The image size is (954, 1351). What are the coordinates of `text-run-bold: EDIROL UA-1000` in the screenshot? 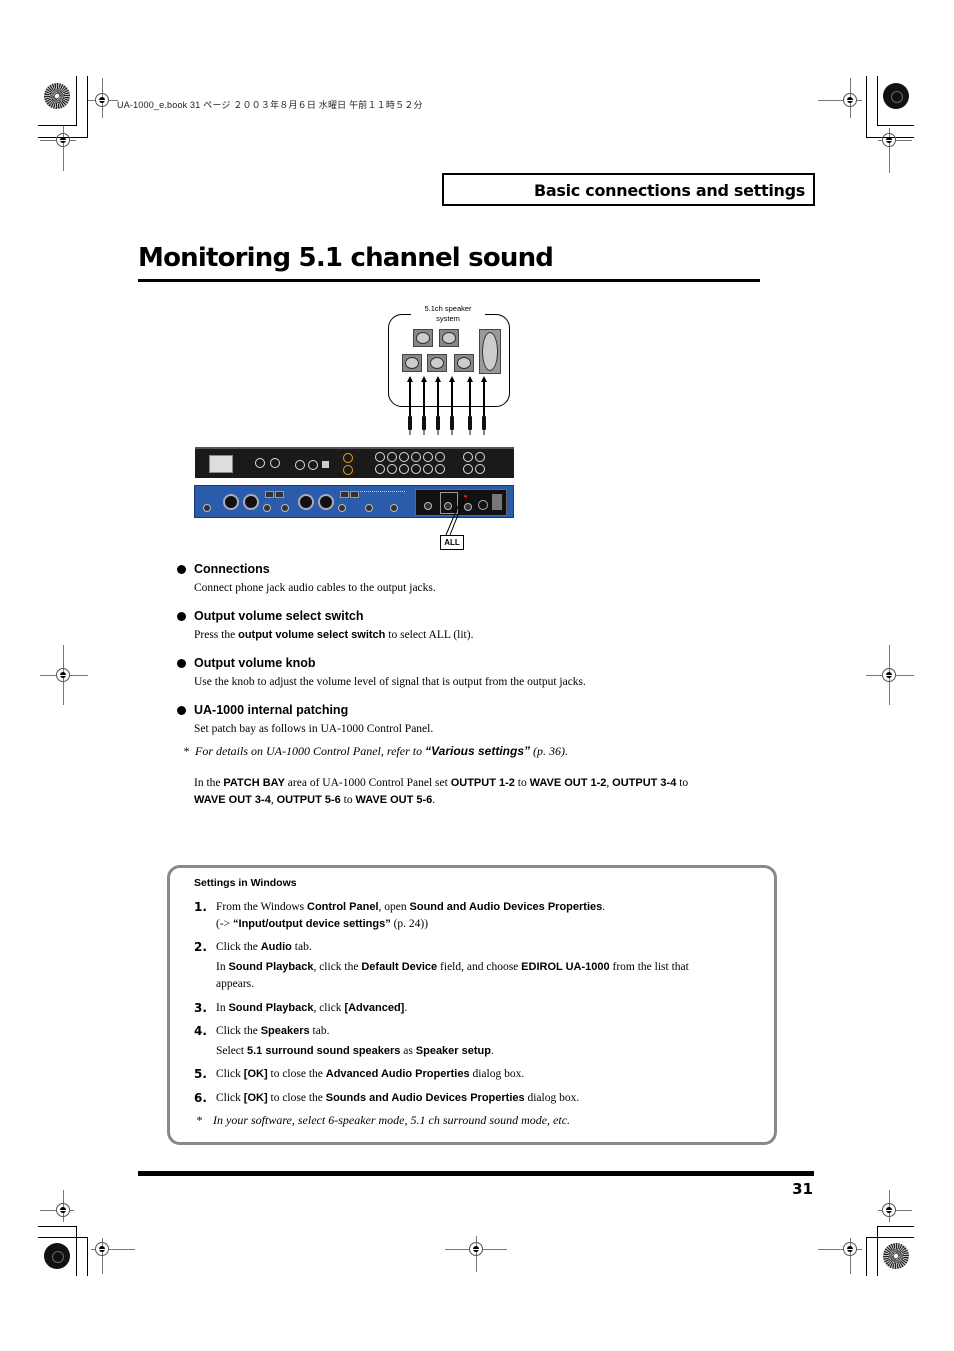 It's located at (565, 967).